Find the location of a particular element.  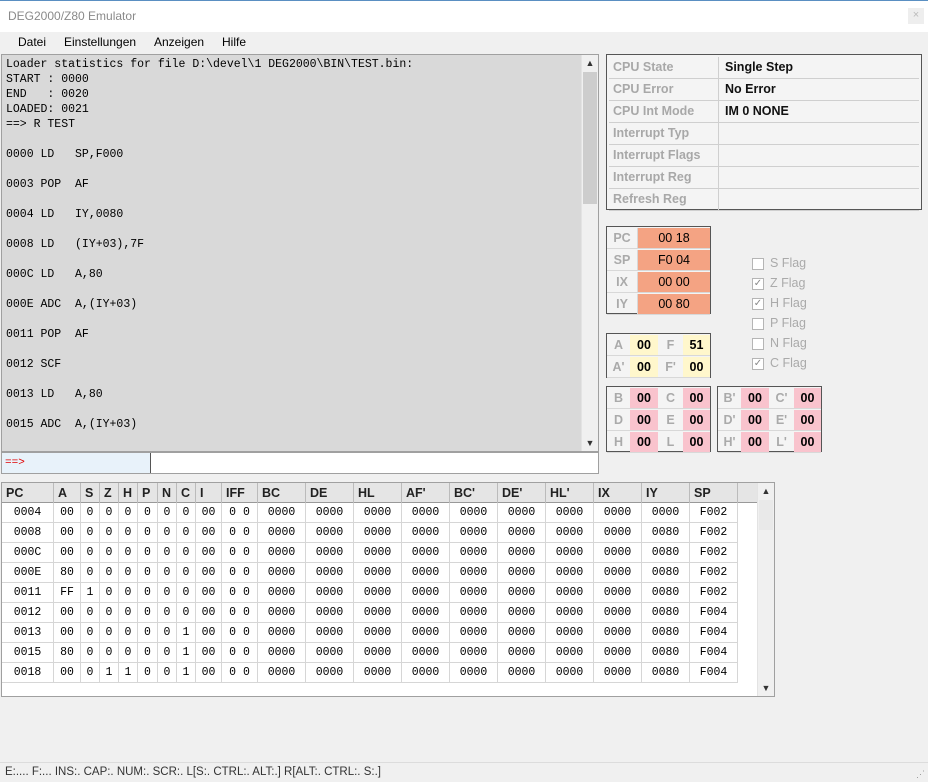

column-header: BC is located at coordinates (282, 493).